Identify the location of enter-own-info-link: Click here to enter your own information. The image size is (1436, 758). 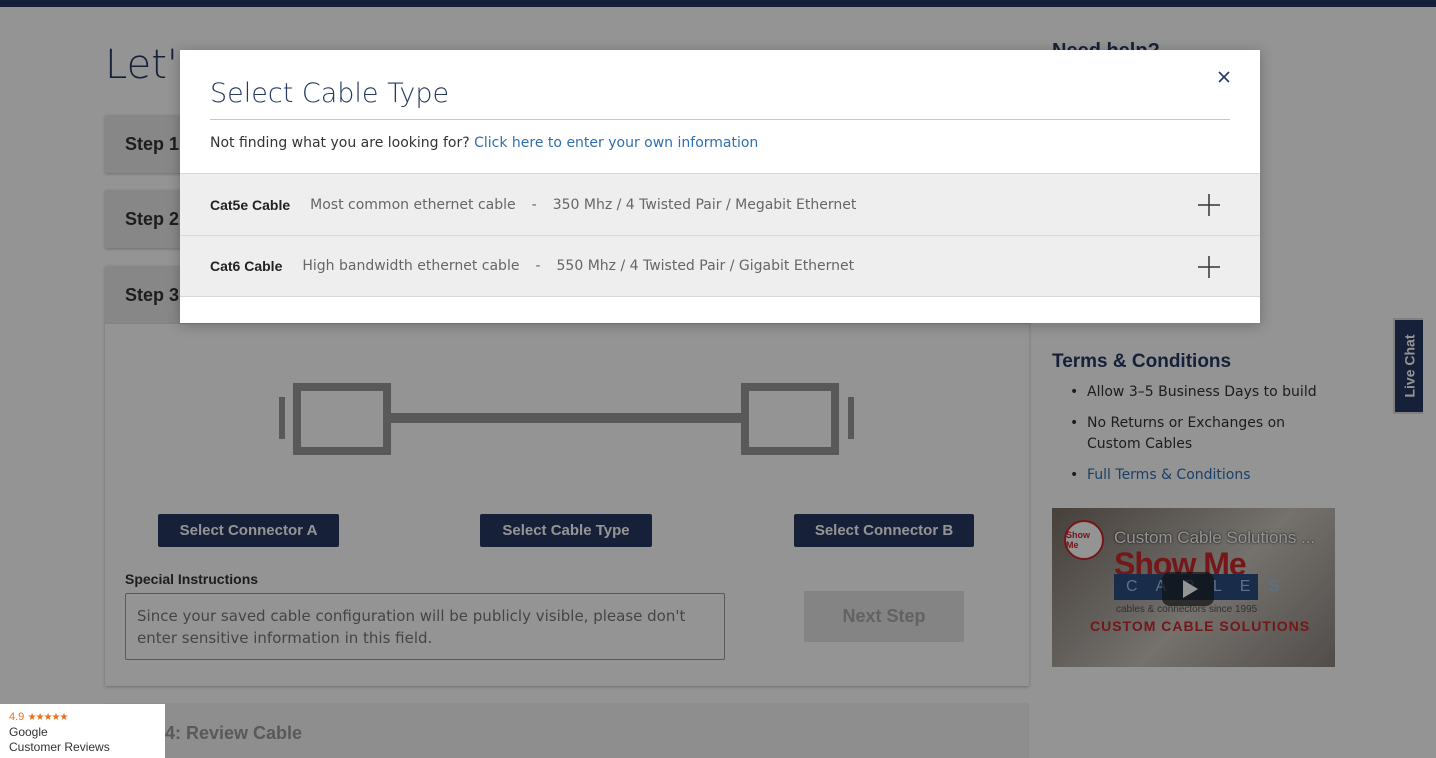
(616, 143).